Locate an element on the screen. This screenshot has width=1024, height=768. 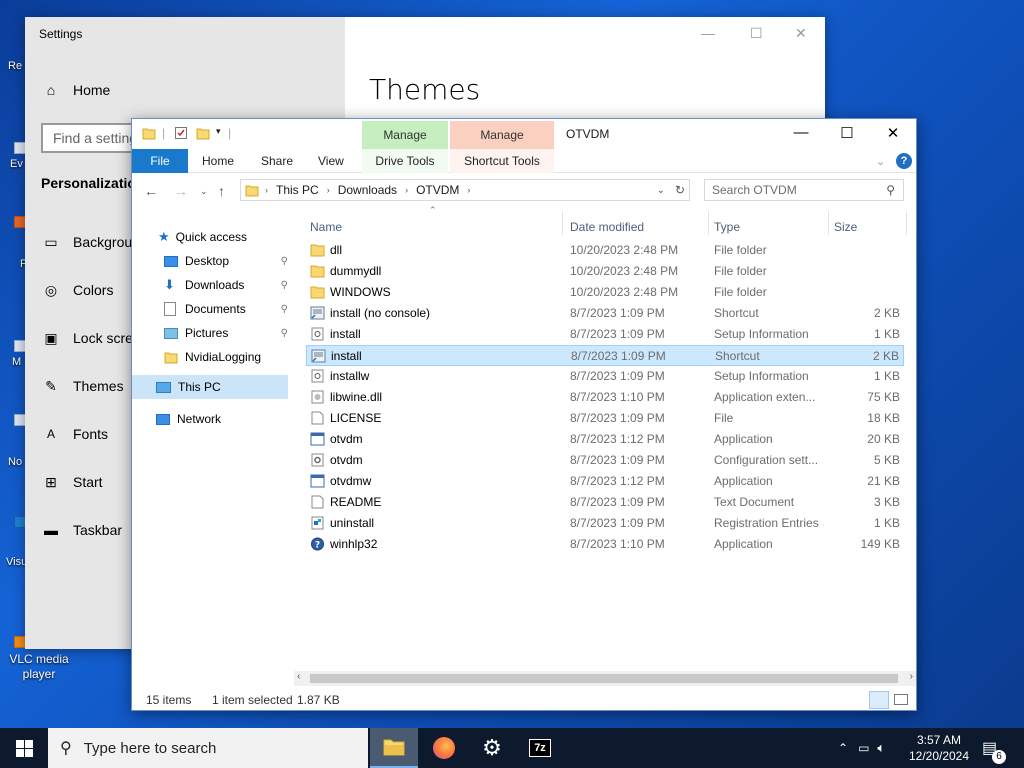
volume-muted-icon: 🔈︎ is located at coordinates (881, 748).